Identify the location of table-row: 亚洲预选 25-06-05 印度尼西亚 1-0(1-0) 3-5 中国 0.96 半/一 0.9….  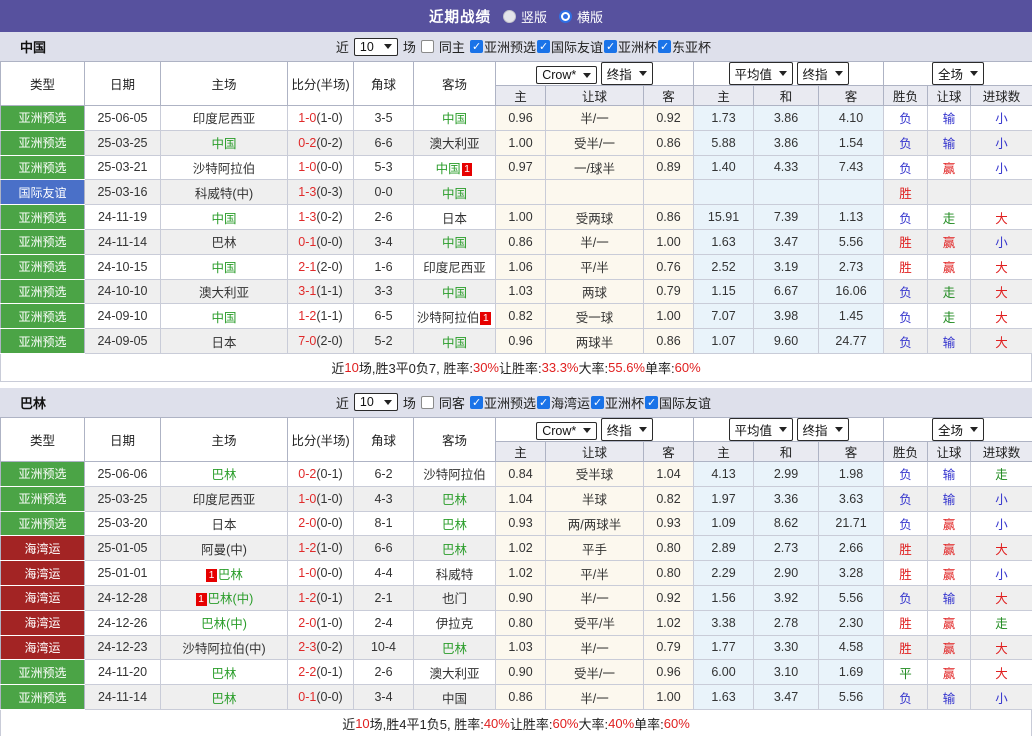
(516, 118).